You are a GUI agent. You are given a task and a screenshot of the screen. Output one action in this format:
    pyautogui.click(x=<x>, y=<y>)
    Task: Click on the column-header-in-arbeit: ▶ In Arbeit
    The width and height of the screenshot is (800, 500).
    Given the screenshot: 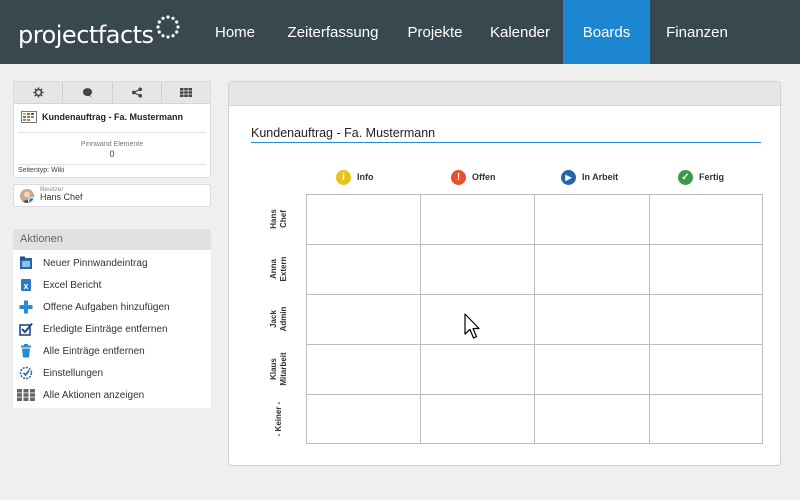 What is the action you would take?
    pyautogui.click(x=589, y=177)
    